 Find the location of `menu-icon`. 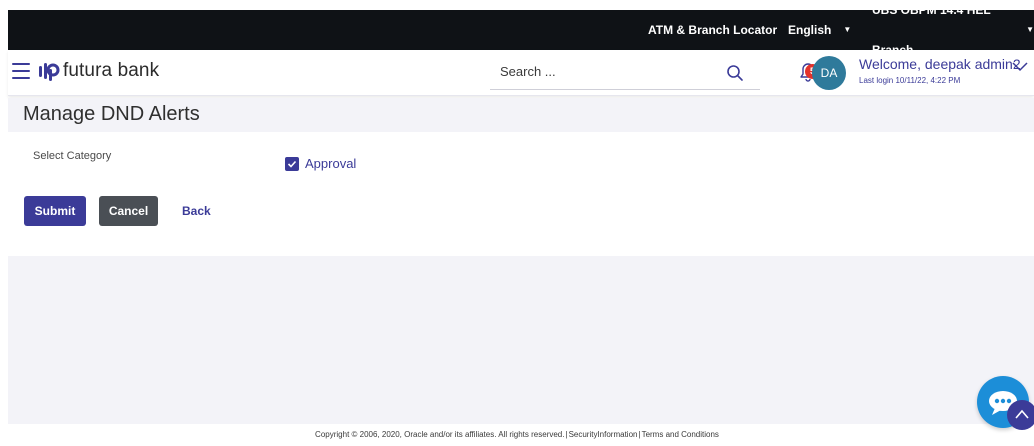

menu-icon is located at coordinates (21, 71).